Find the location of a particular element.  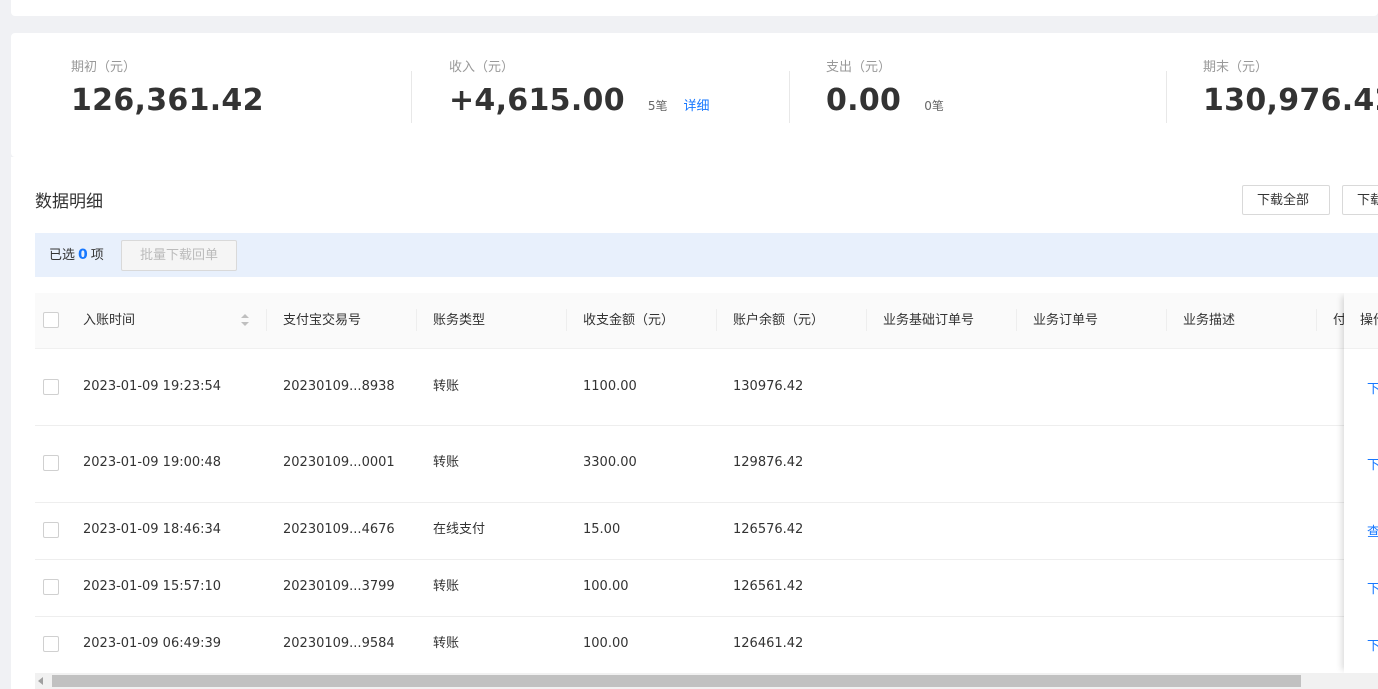

cell-time: 2023-01-09 19:00:48 is located at coordinates (152, 462).